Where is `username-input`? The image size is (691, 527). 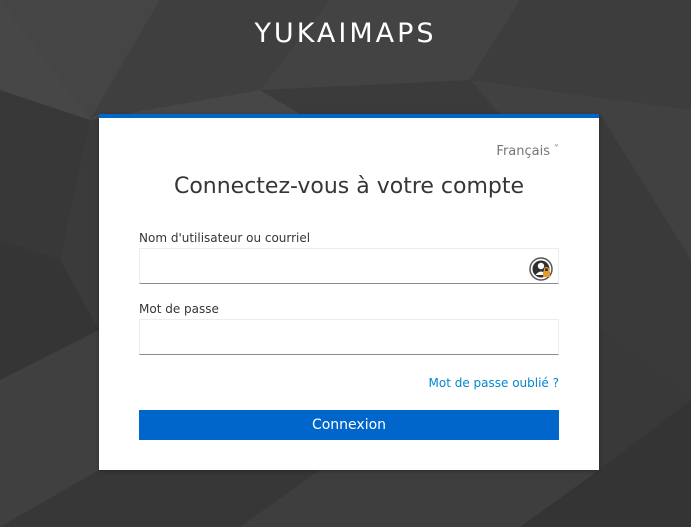
username-input is located at coordinates (349, 266).